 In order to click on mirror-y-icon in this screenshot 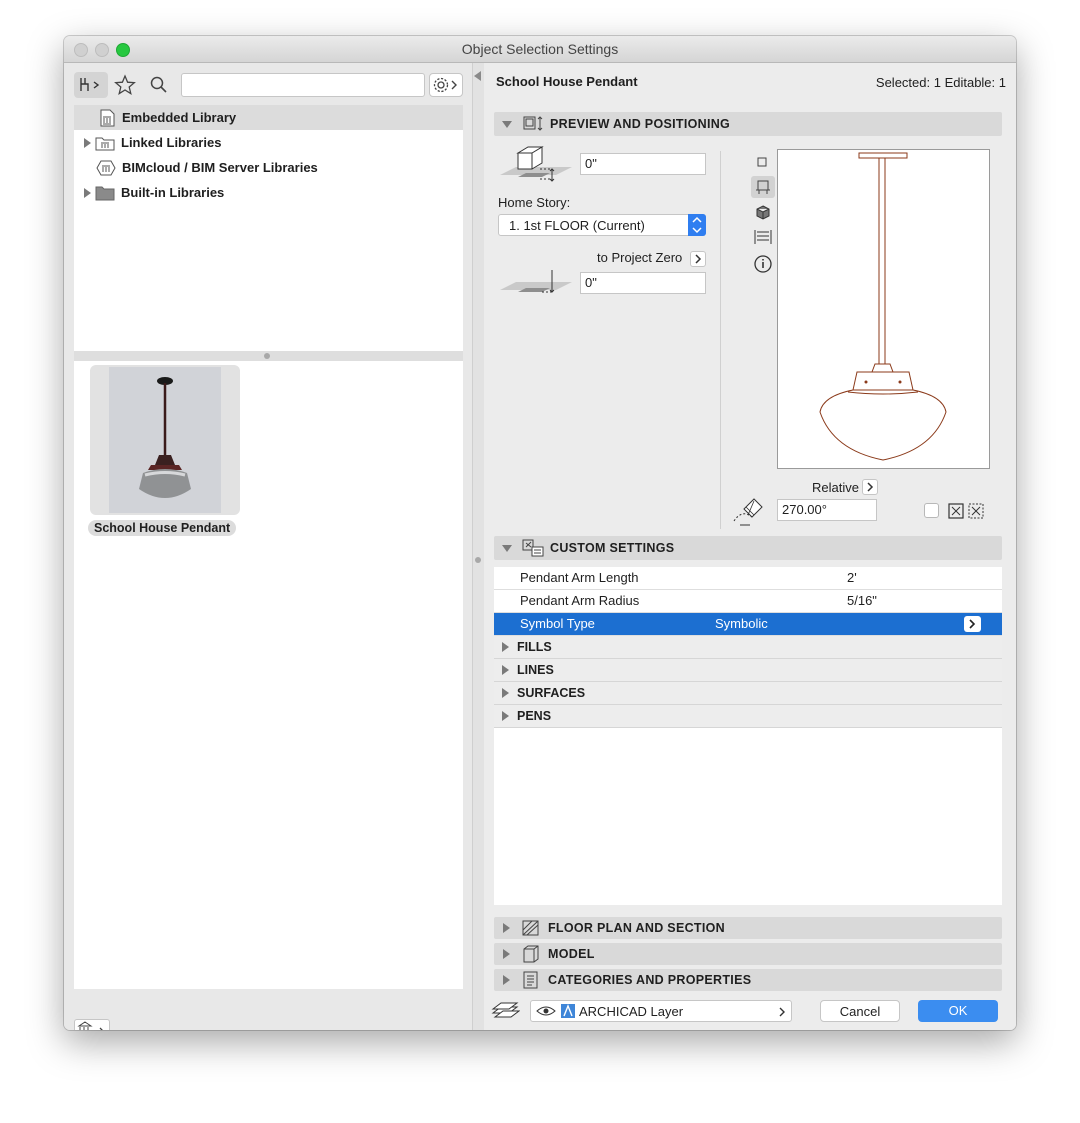, I will do `click(976, 511)`.